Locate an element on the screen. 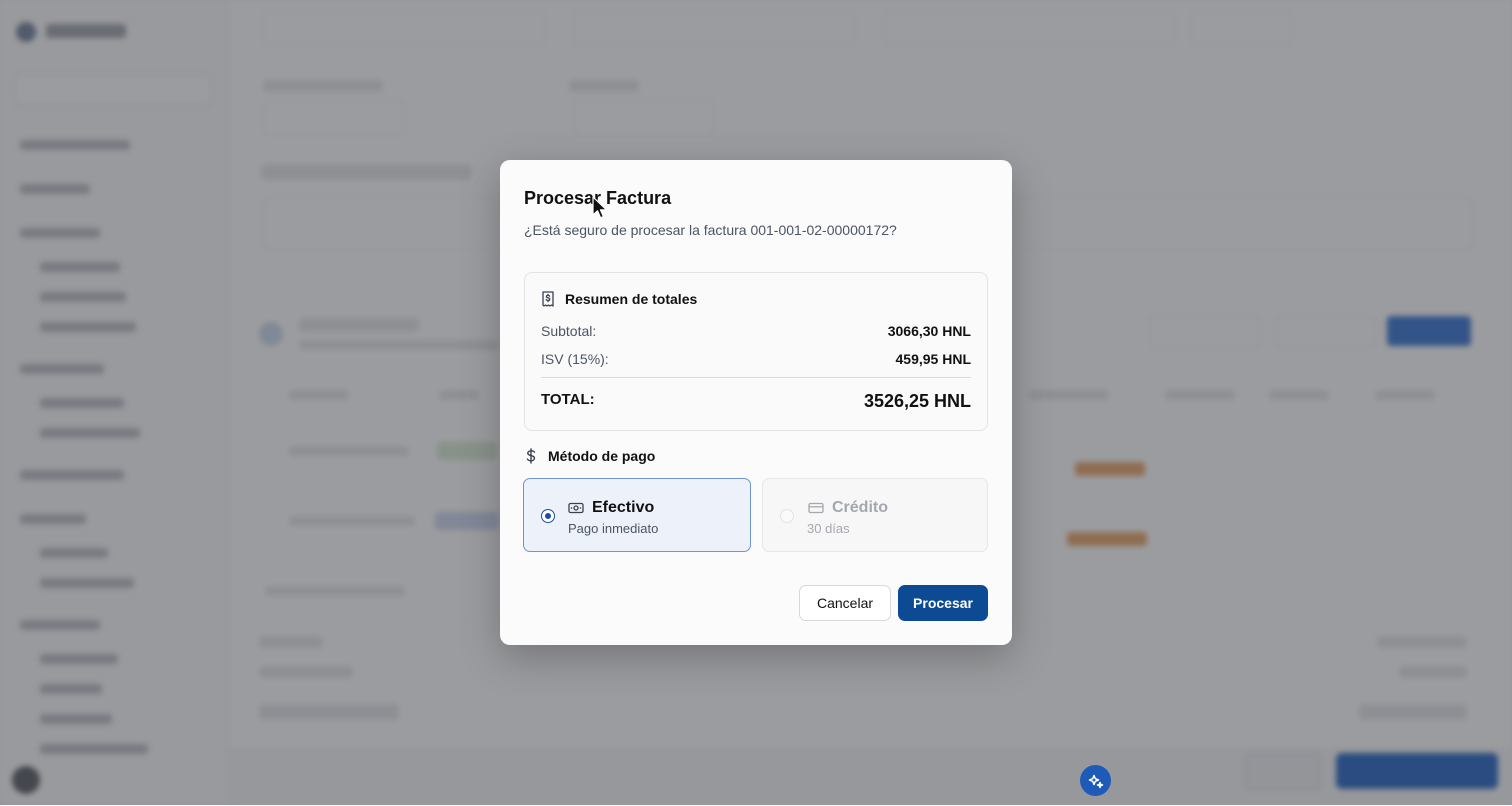 Image resolution: width=1512 pixels, height=806 pixels. payment-method-heading: Método de pago is located at coordinates (602, 456).